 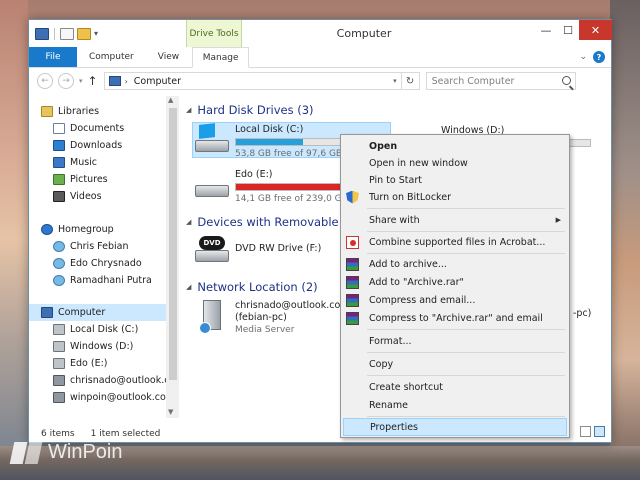 I want to click on tab-computer: Computer, so click(x=111, y=57).